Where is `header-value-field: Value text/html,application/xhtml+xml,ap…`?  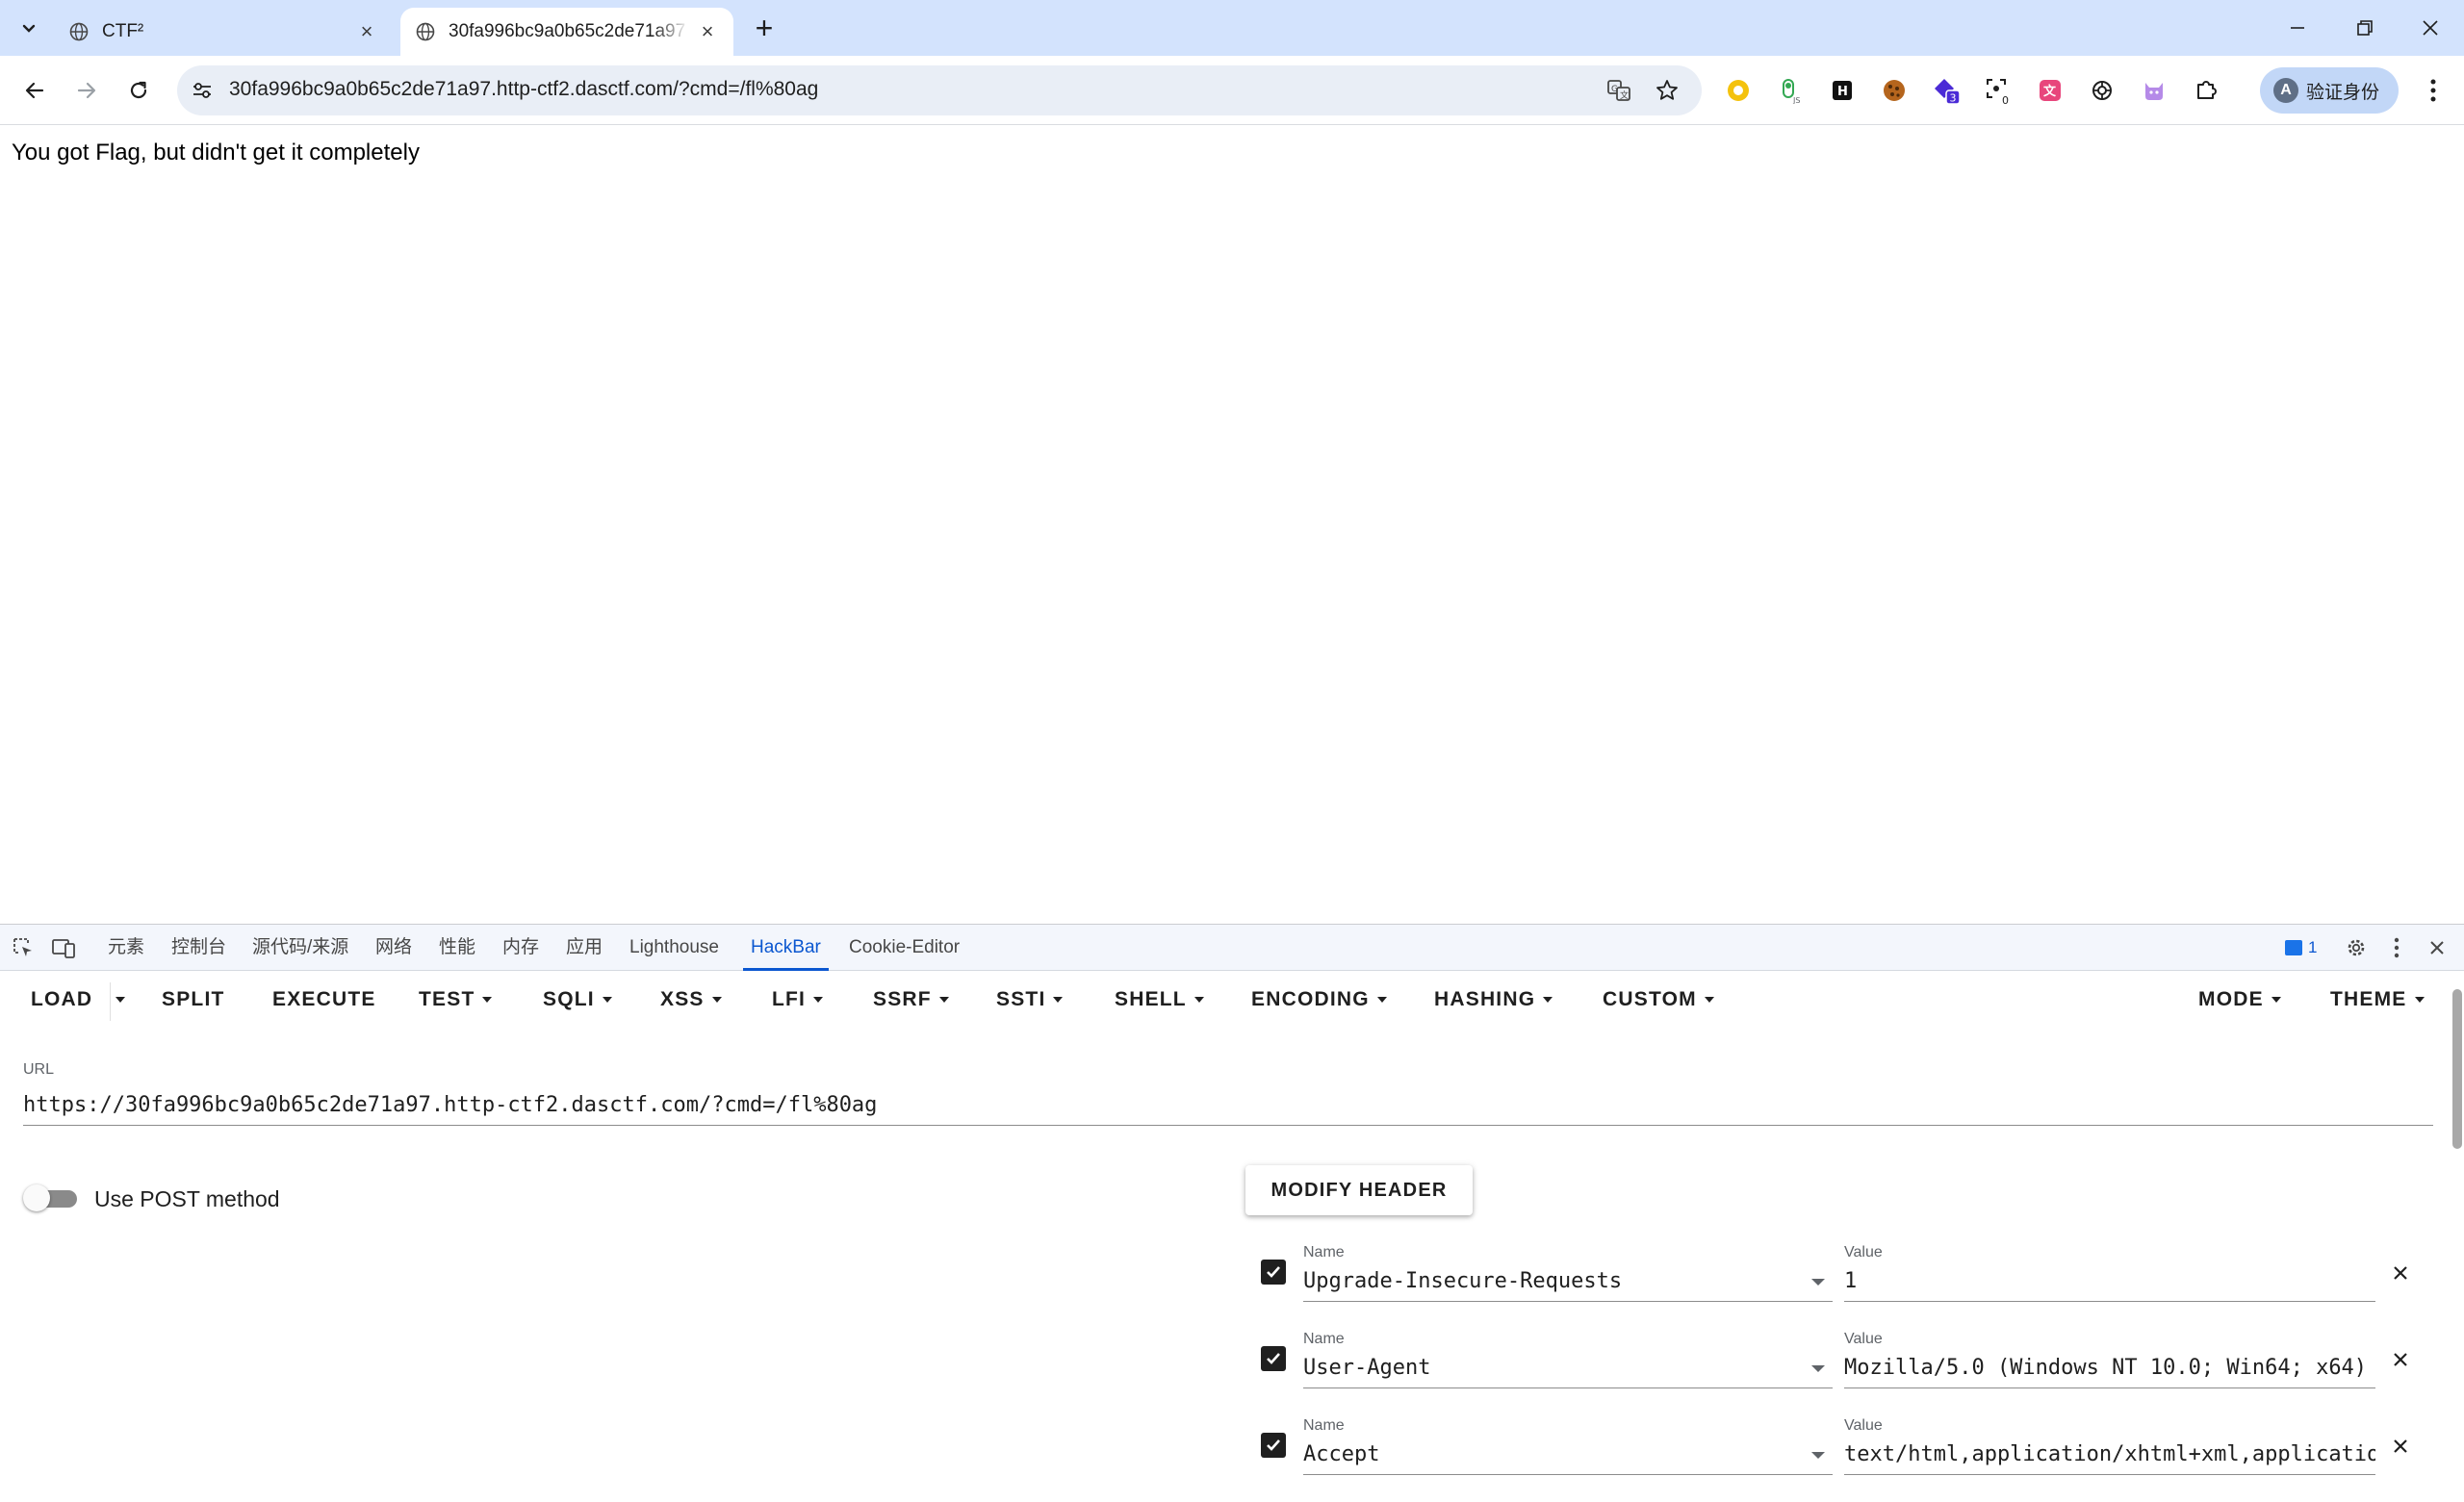 header-value-field: Value text/html,application/xhtml+xml,ap… is located at coordinates (2109, 1445).